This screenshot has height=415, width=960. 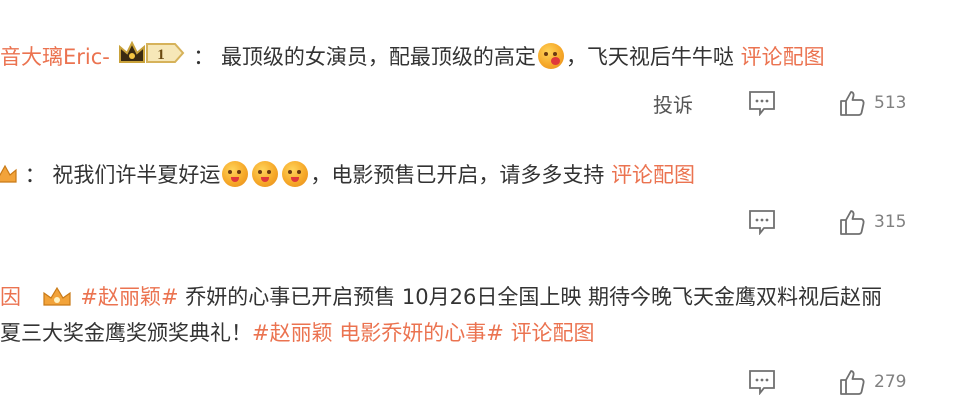 I want to click on report-button: 投诉, so click(x=673, y=103).